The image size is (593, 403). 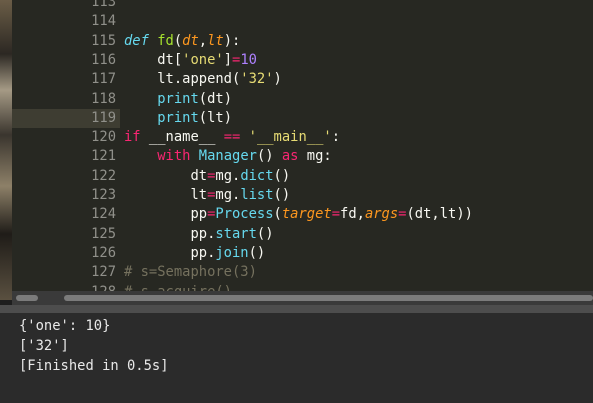 I want to click on code-token: join, so click(x=232, y=252).